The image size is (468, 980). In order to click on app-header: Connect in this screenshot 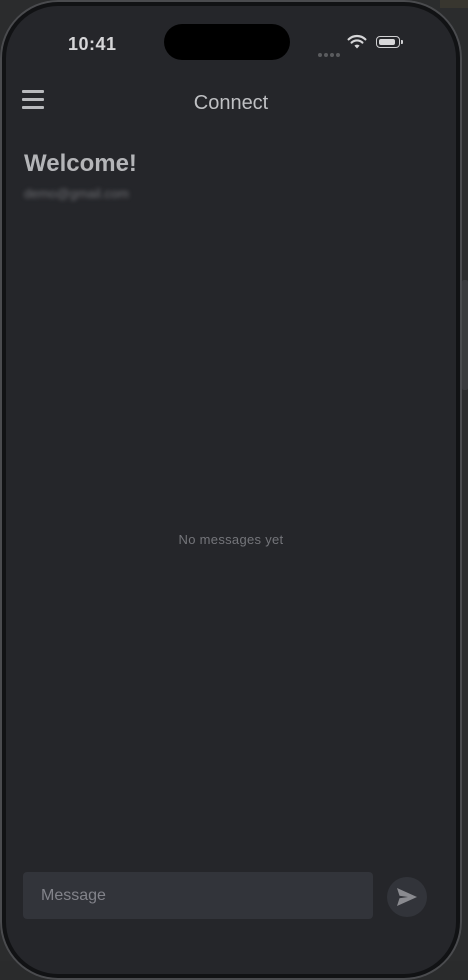, I will do `click(231, 102)`.